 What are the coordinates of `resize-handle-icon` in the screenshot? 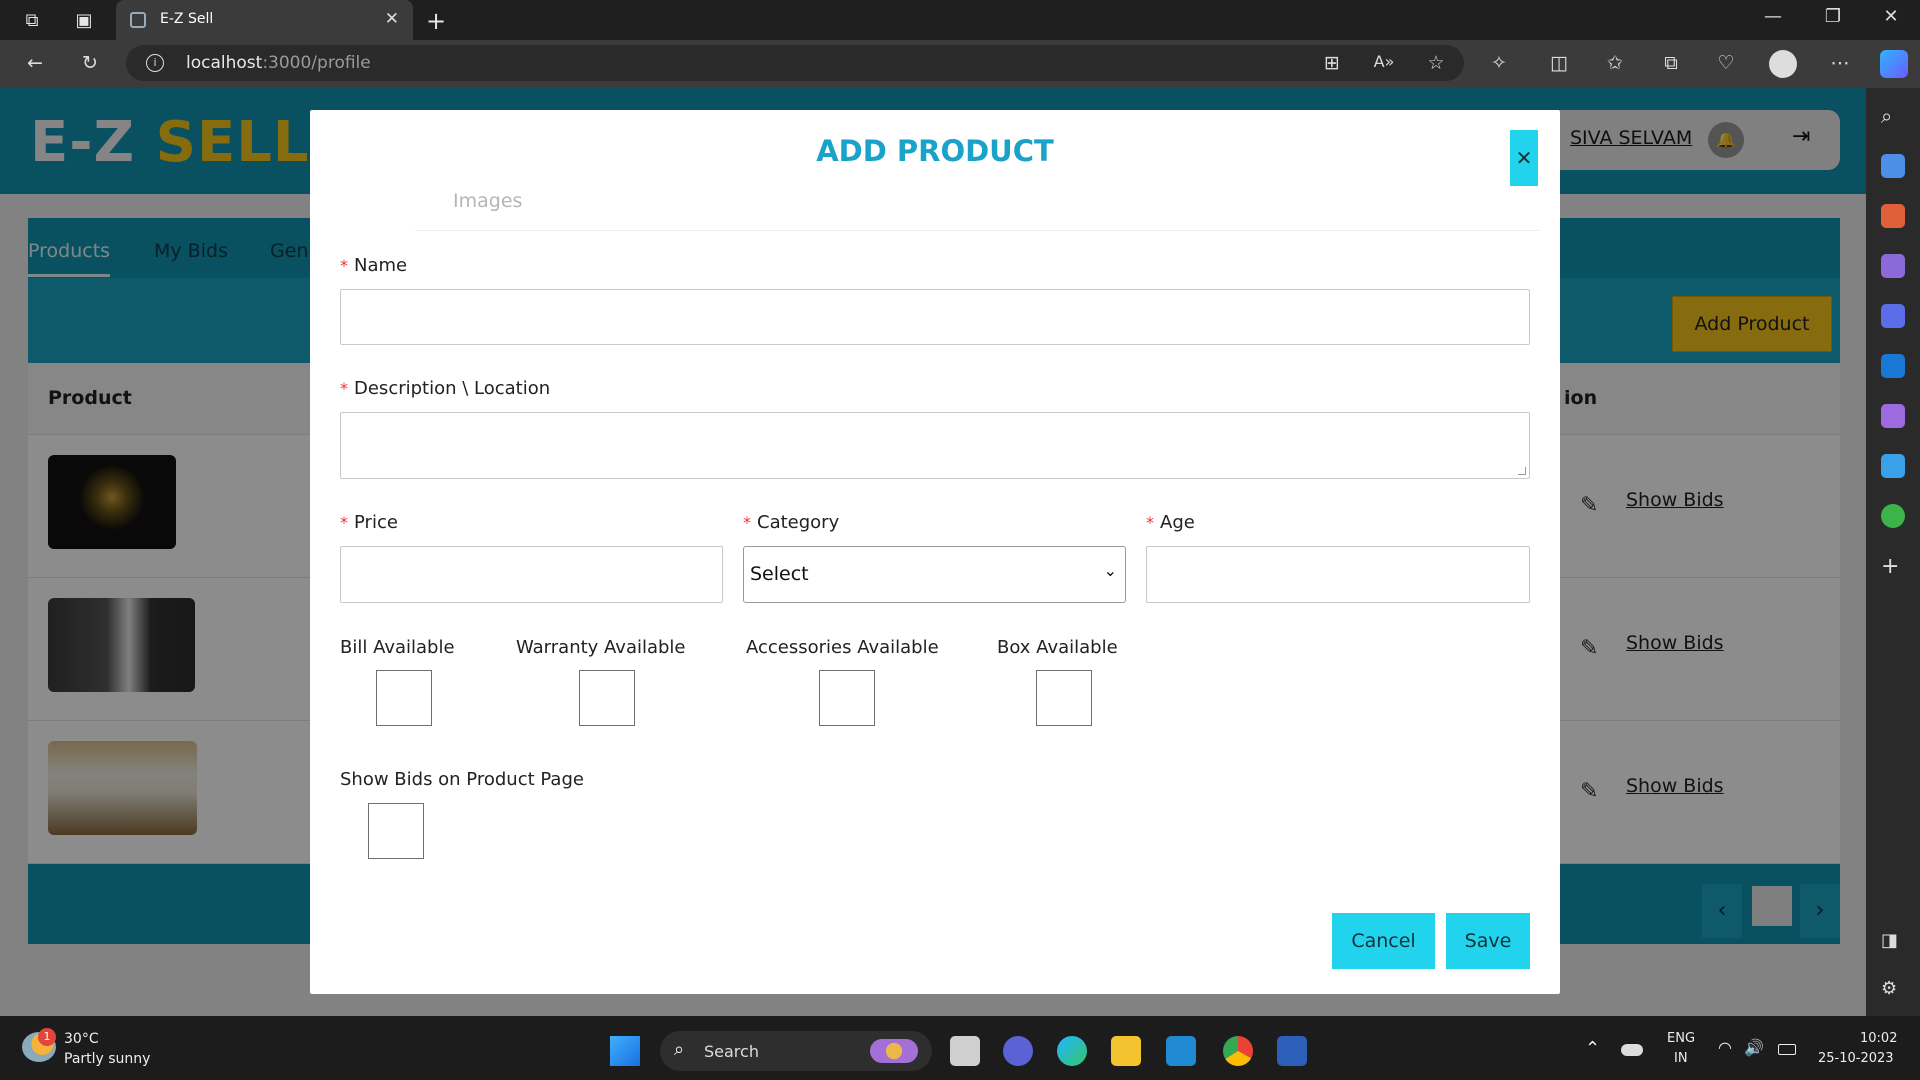 It's located at (1522, 471).